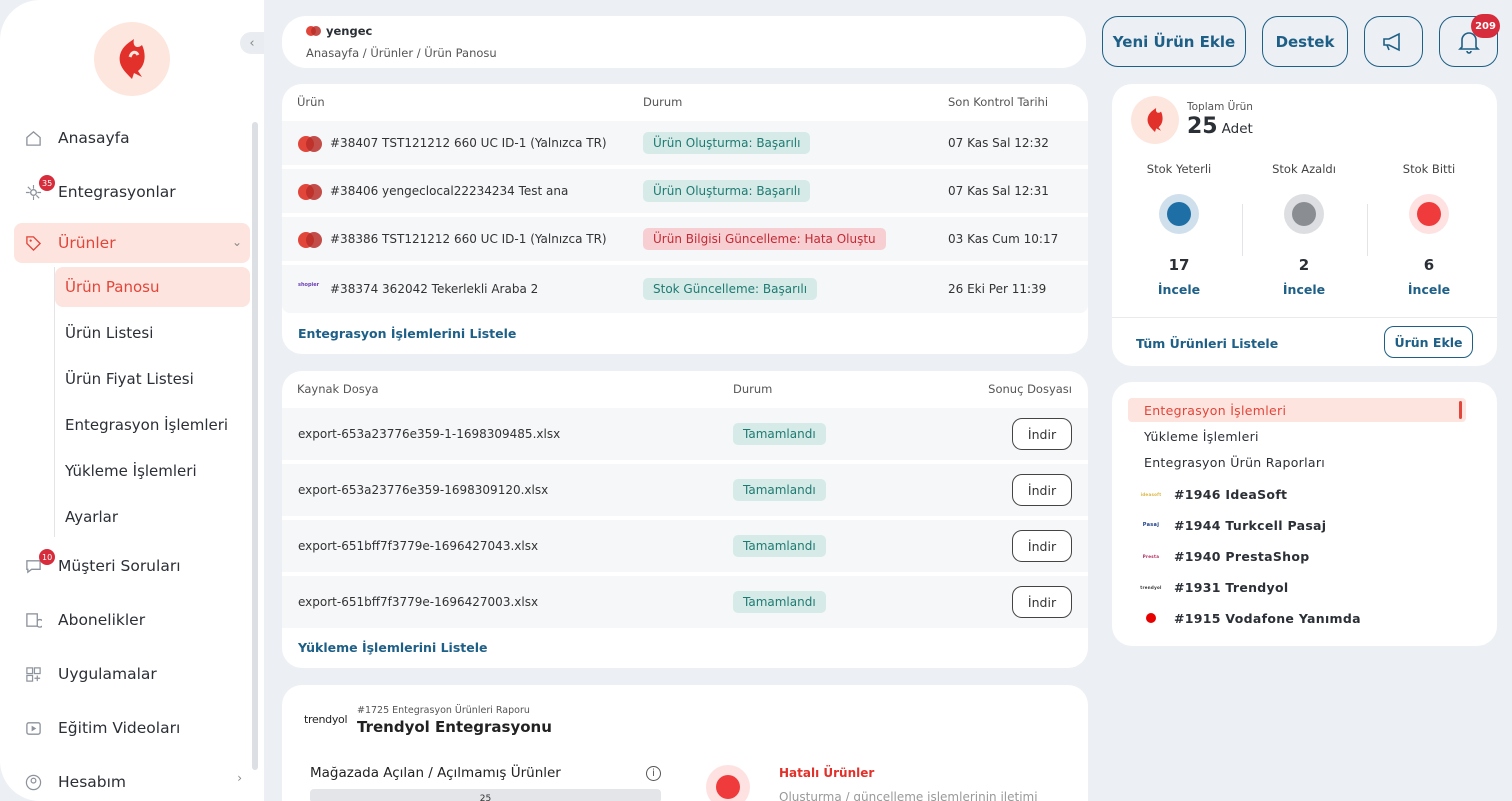 This screenshot has height=801, width=1512. Describe the element at coordinates (443, 710) in the screenshot. I see `report-subtitle: #1725 Entegrasyon Ürünleri Raporu` at that location.